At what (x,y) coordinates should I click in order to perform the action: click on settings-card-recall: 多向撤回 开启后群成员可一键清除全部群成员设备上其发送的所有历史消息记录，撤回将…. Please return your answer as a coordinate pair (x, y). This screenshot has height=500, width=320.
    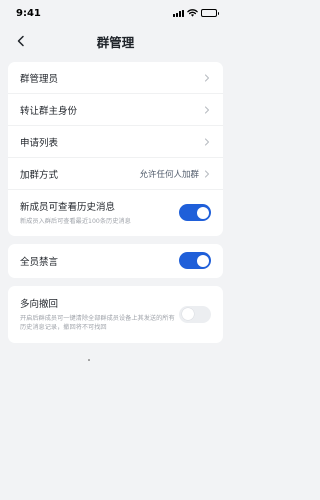
    Looking at the image, I should click on (115, 314).